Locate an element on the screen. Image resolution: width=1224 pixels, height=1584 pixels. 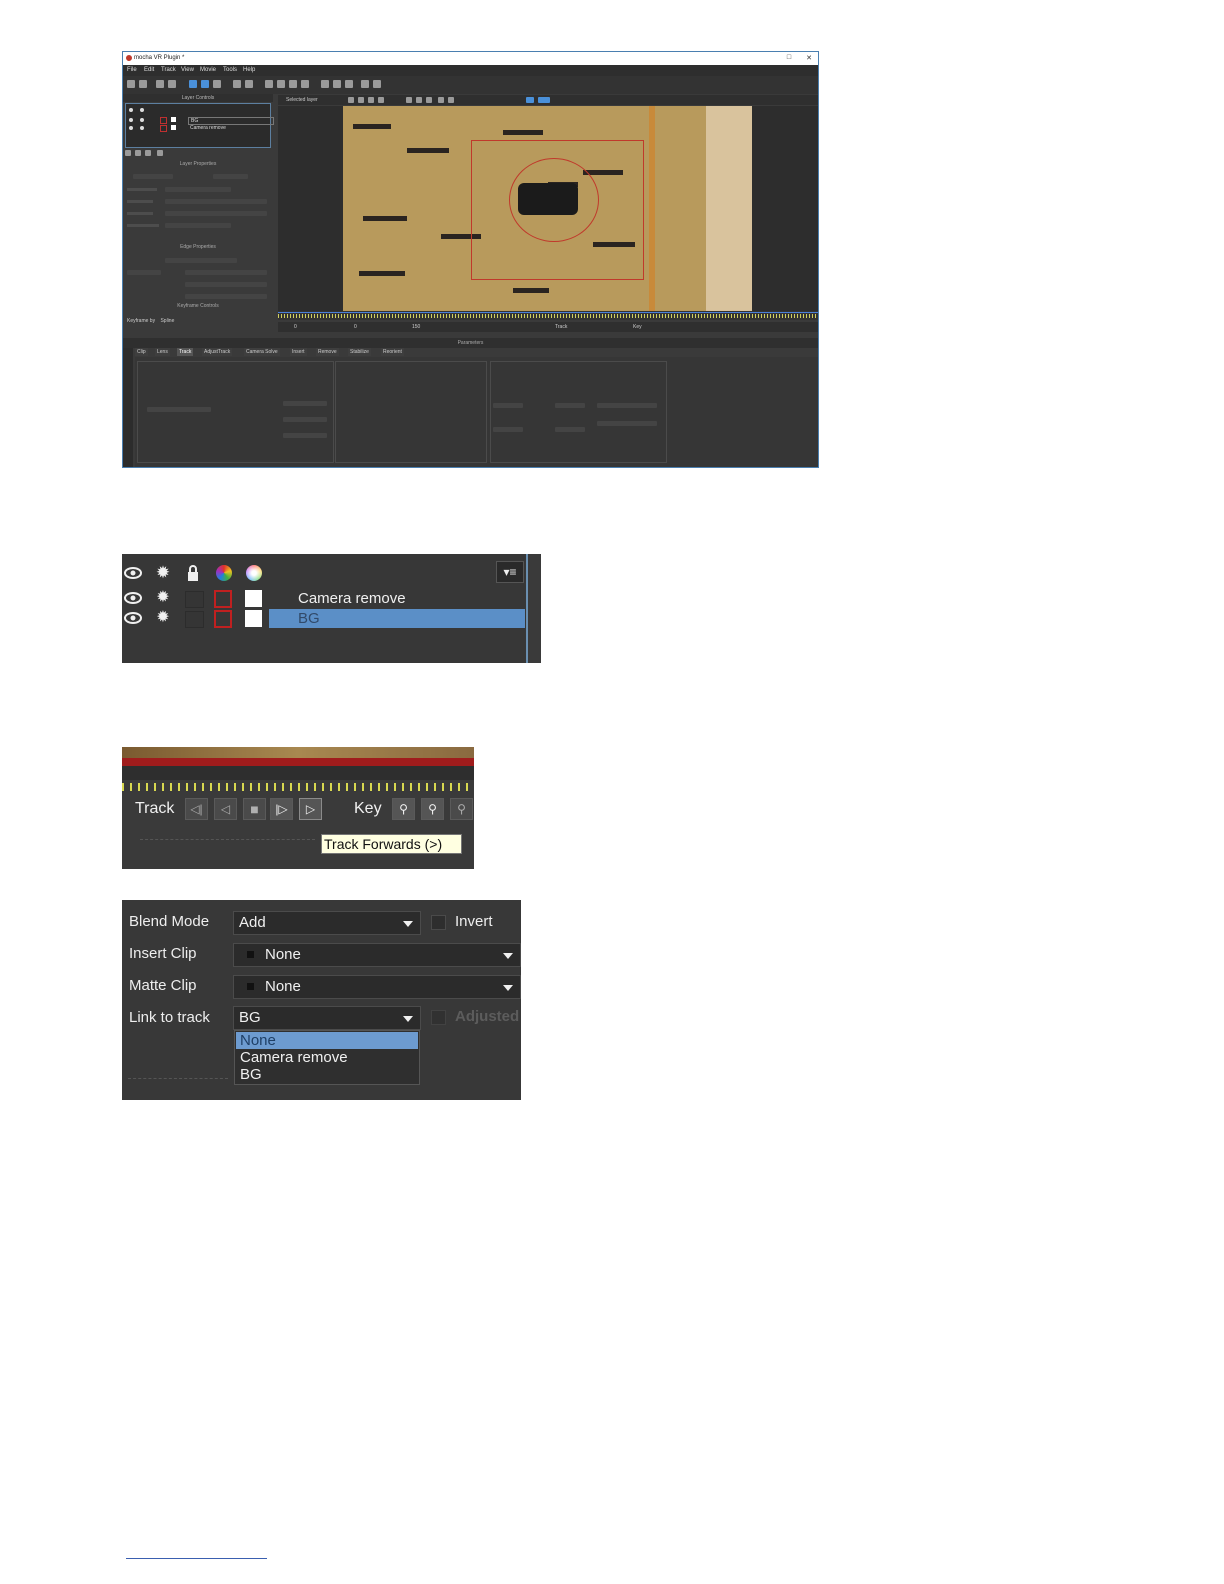
redo-icon is located at coordinates (172, 84).